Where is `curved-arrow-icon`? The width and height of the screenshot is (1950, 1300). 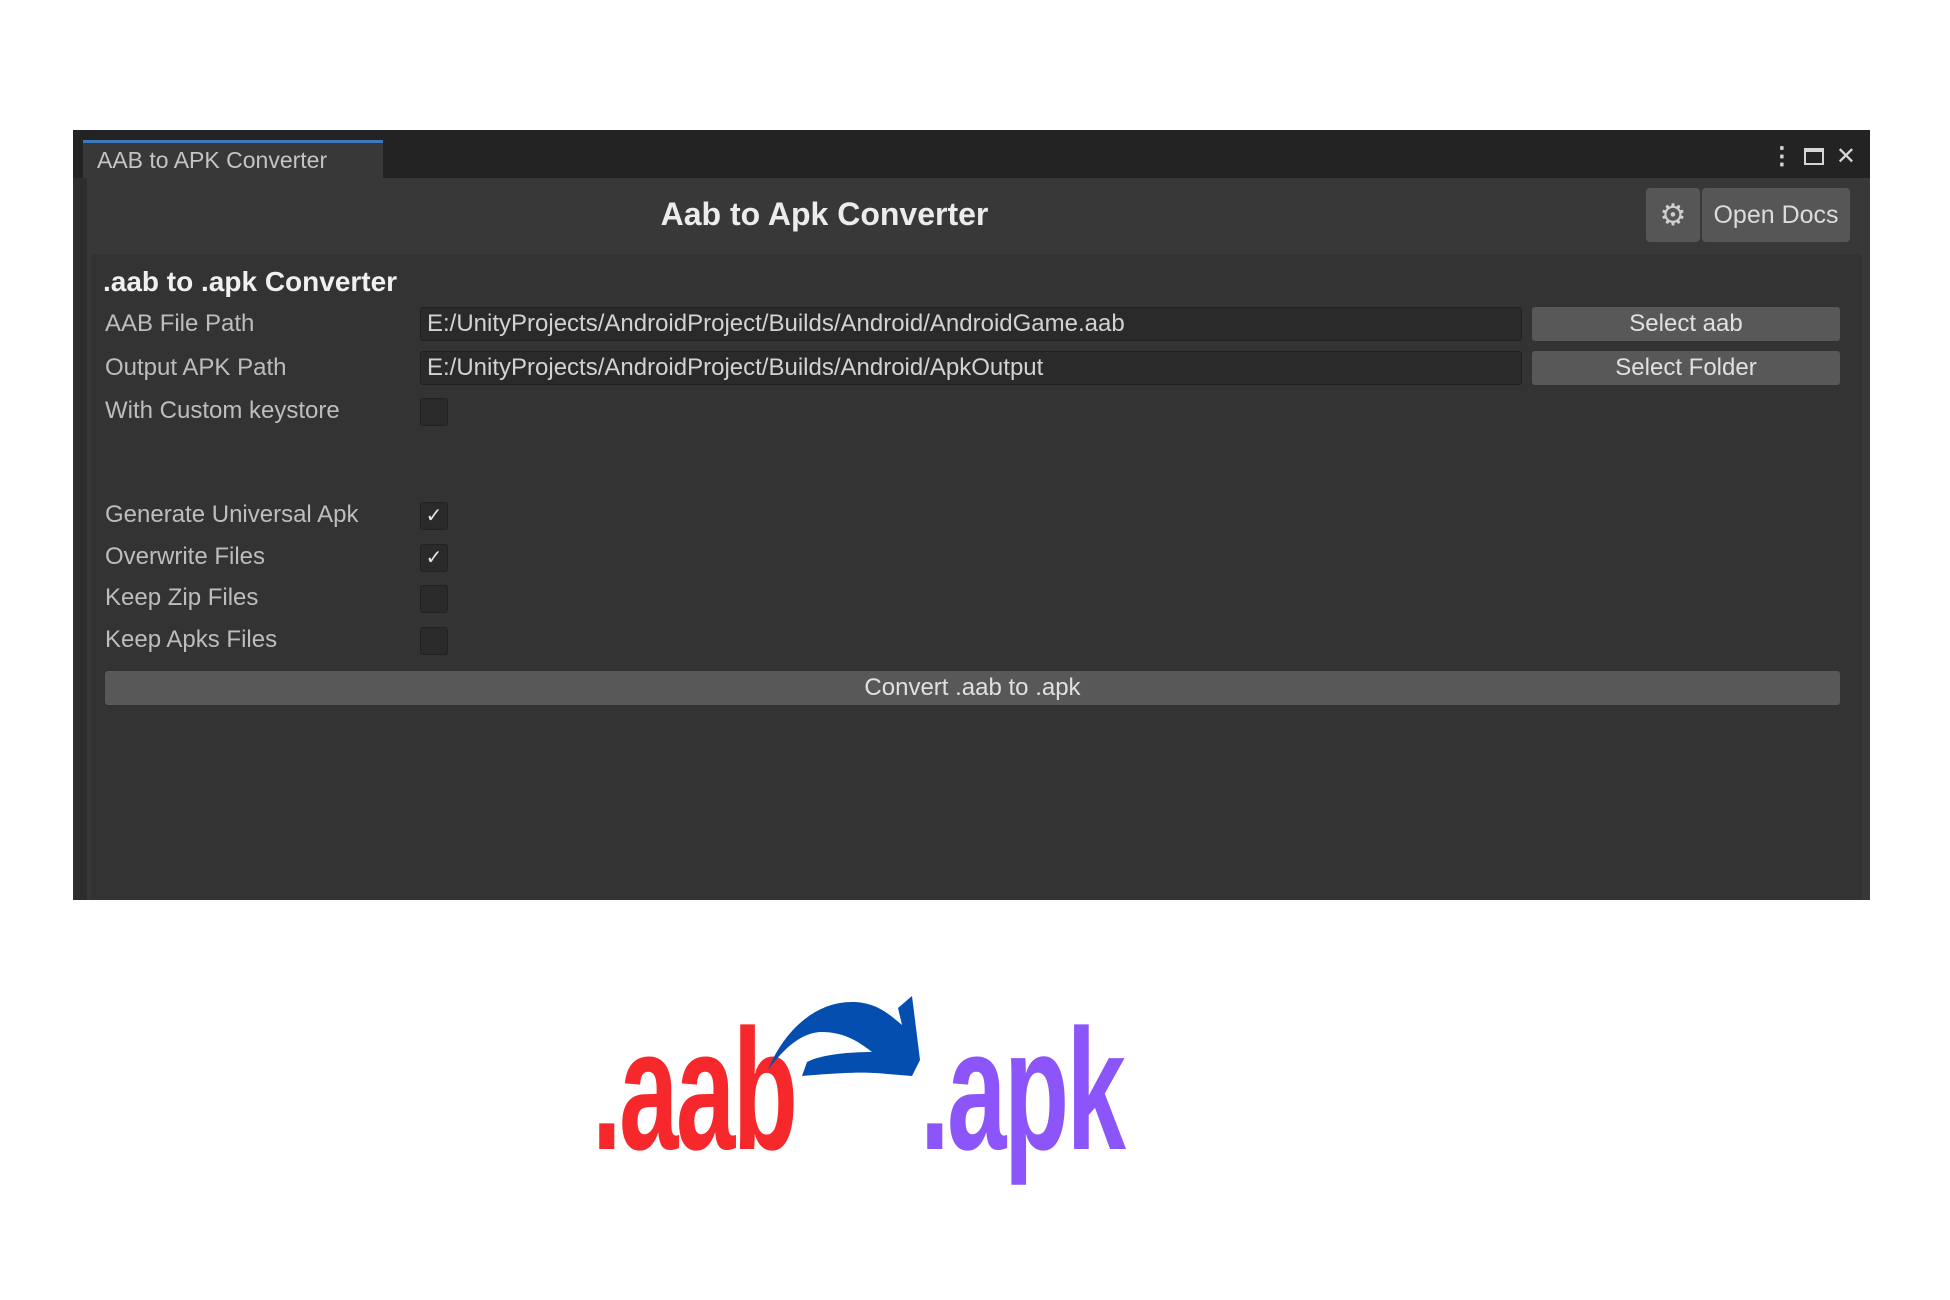
curved-arrow-icon is located at coordinates (844, 1036).